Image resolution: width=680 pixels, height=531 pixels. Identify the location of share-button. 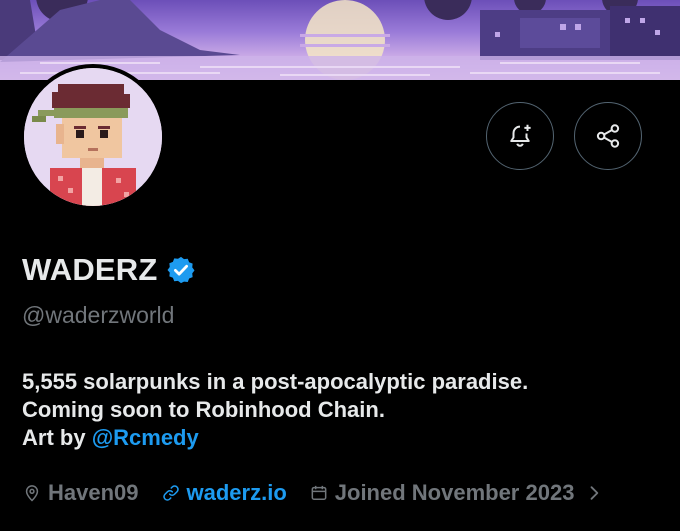
(608, 136).